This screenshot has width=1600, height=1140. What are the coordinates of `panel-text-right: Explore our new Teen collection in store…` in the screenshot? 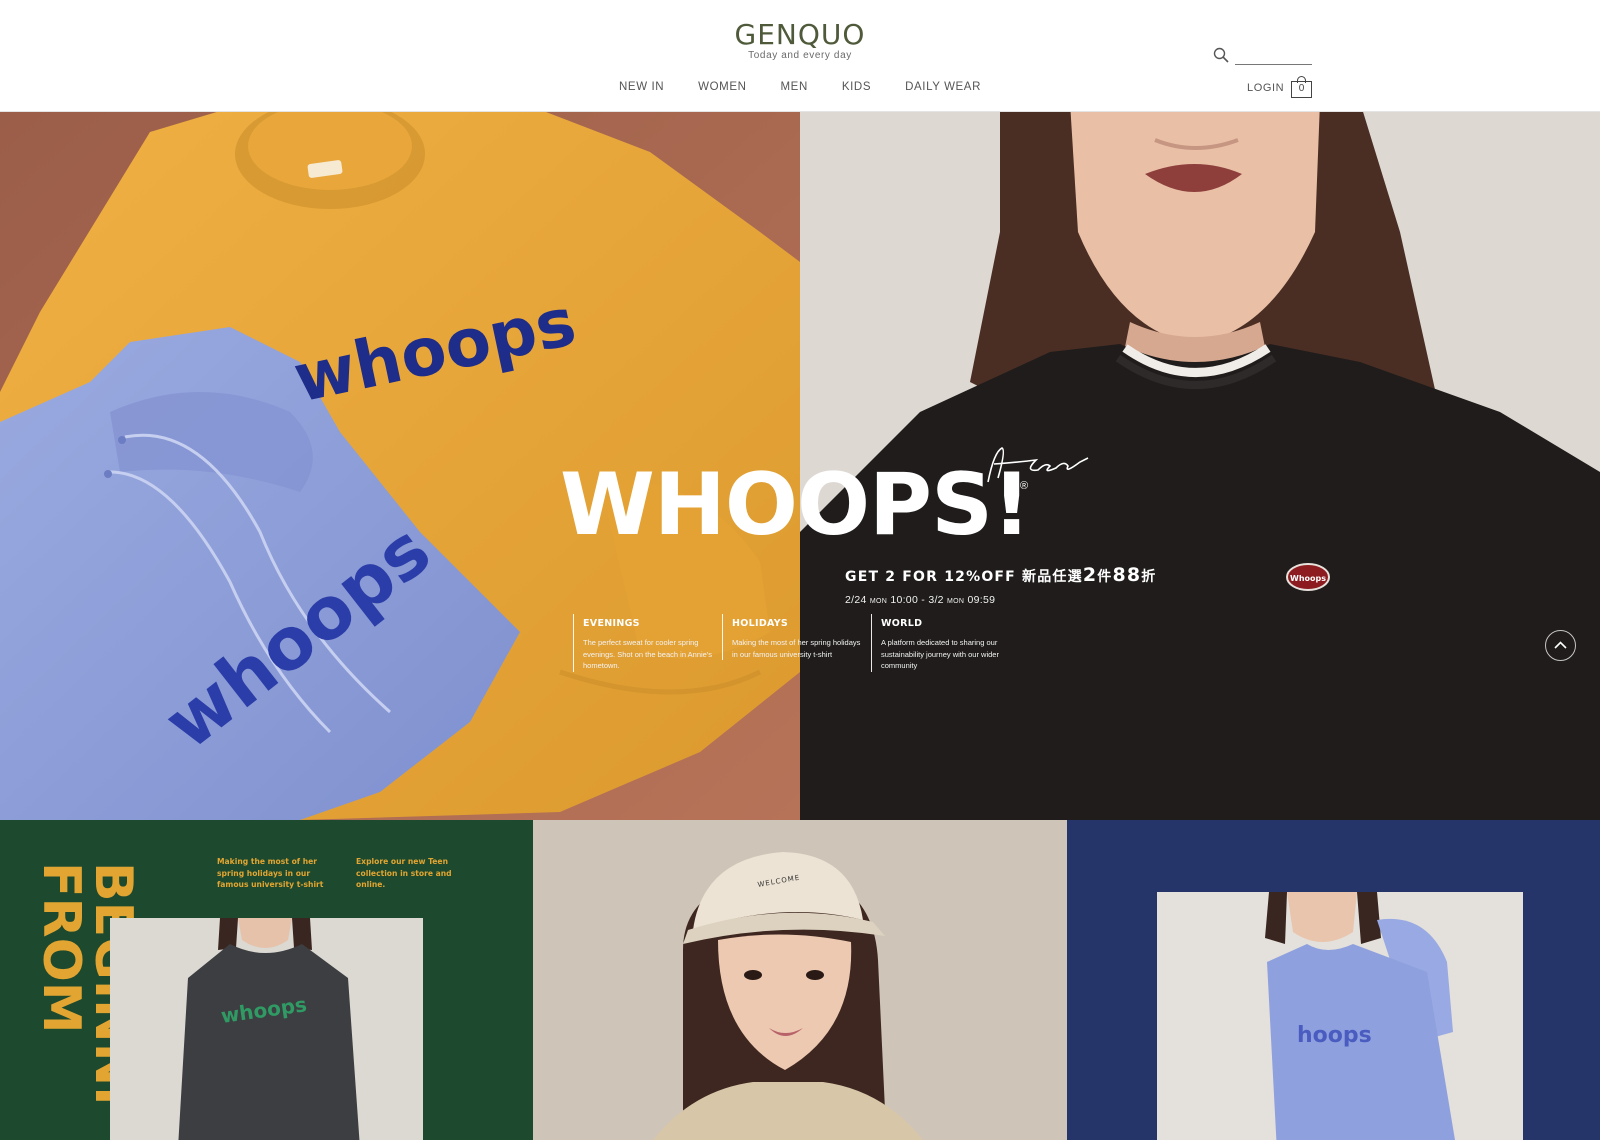 It's located at (404, 873).